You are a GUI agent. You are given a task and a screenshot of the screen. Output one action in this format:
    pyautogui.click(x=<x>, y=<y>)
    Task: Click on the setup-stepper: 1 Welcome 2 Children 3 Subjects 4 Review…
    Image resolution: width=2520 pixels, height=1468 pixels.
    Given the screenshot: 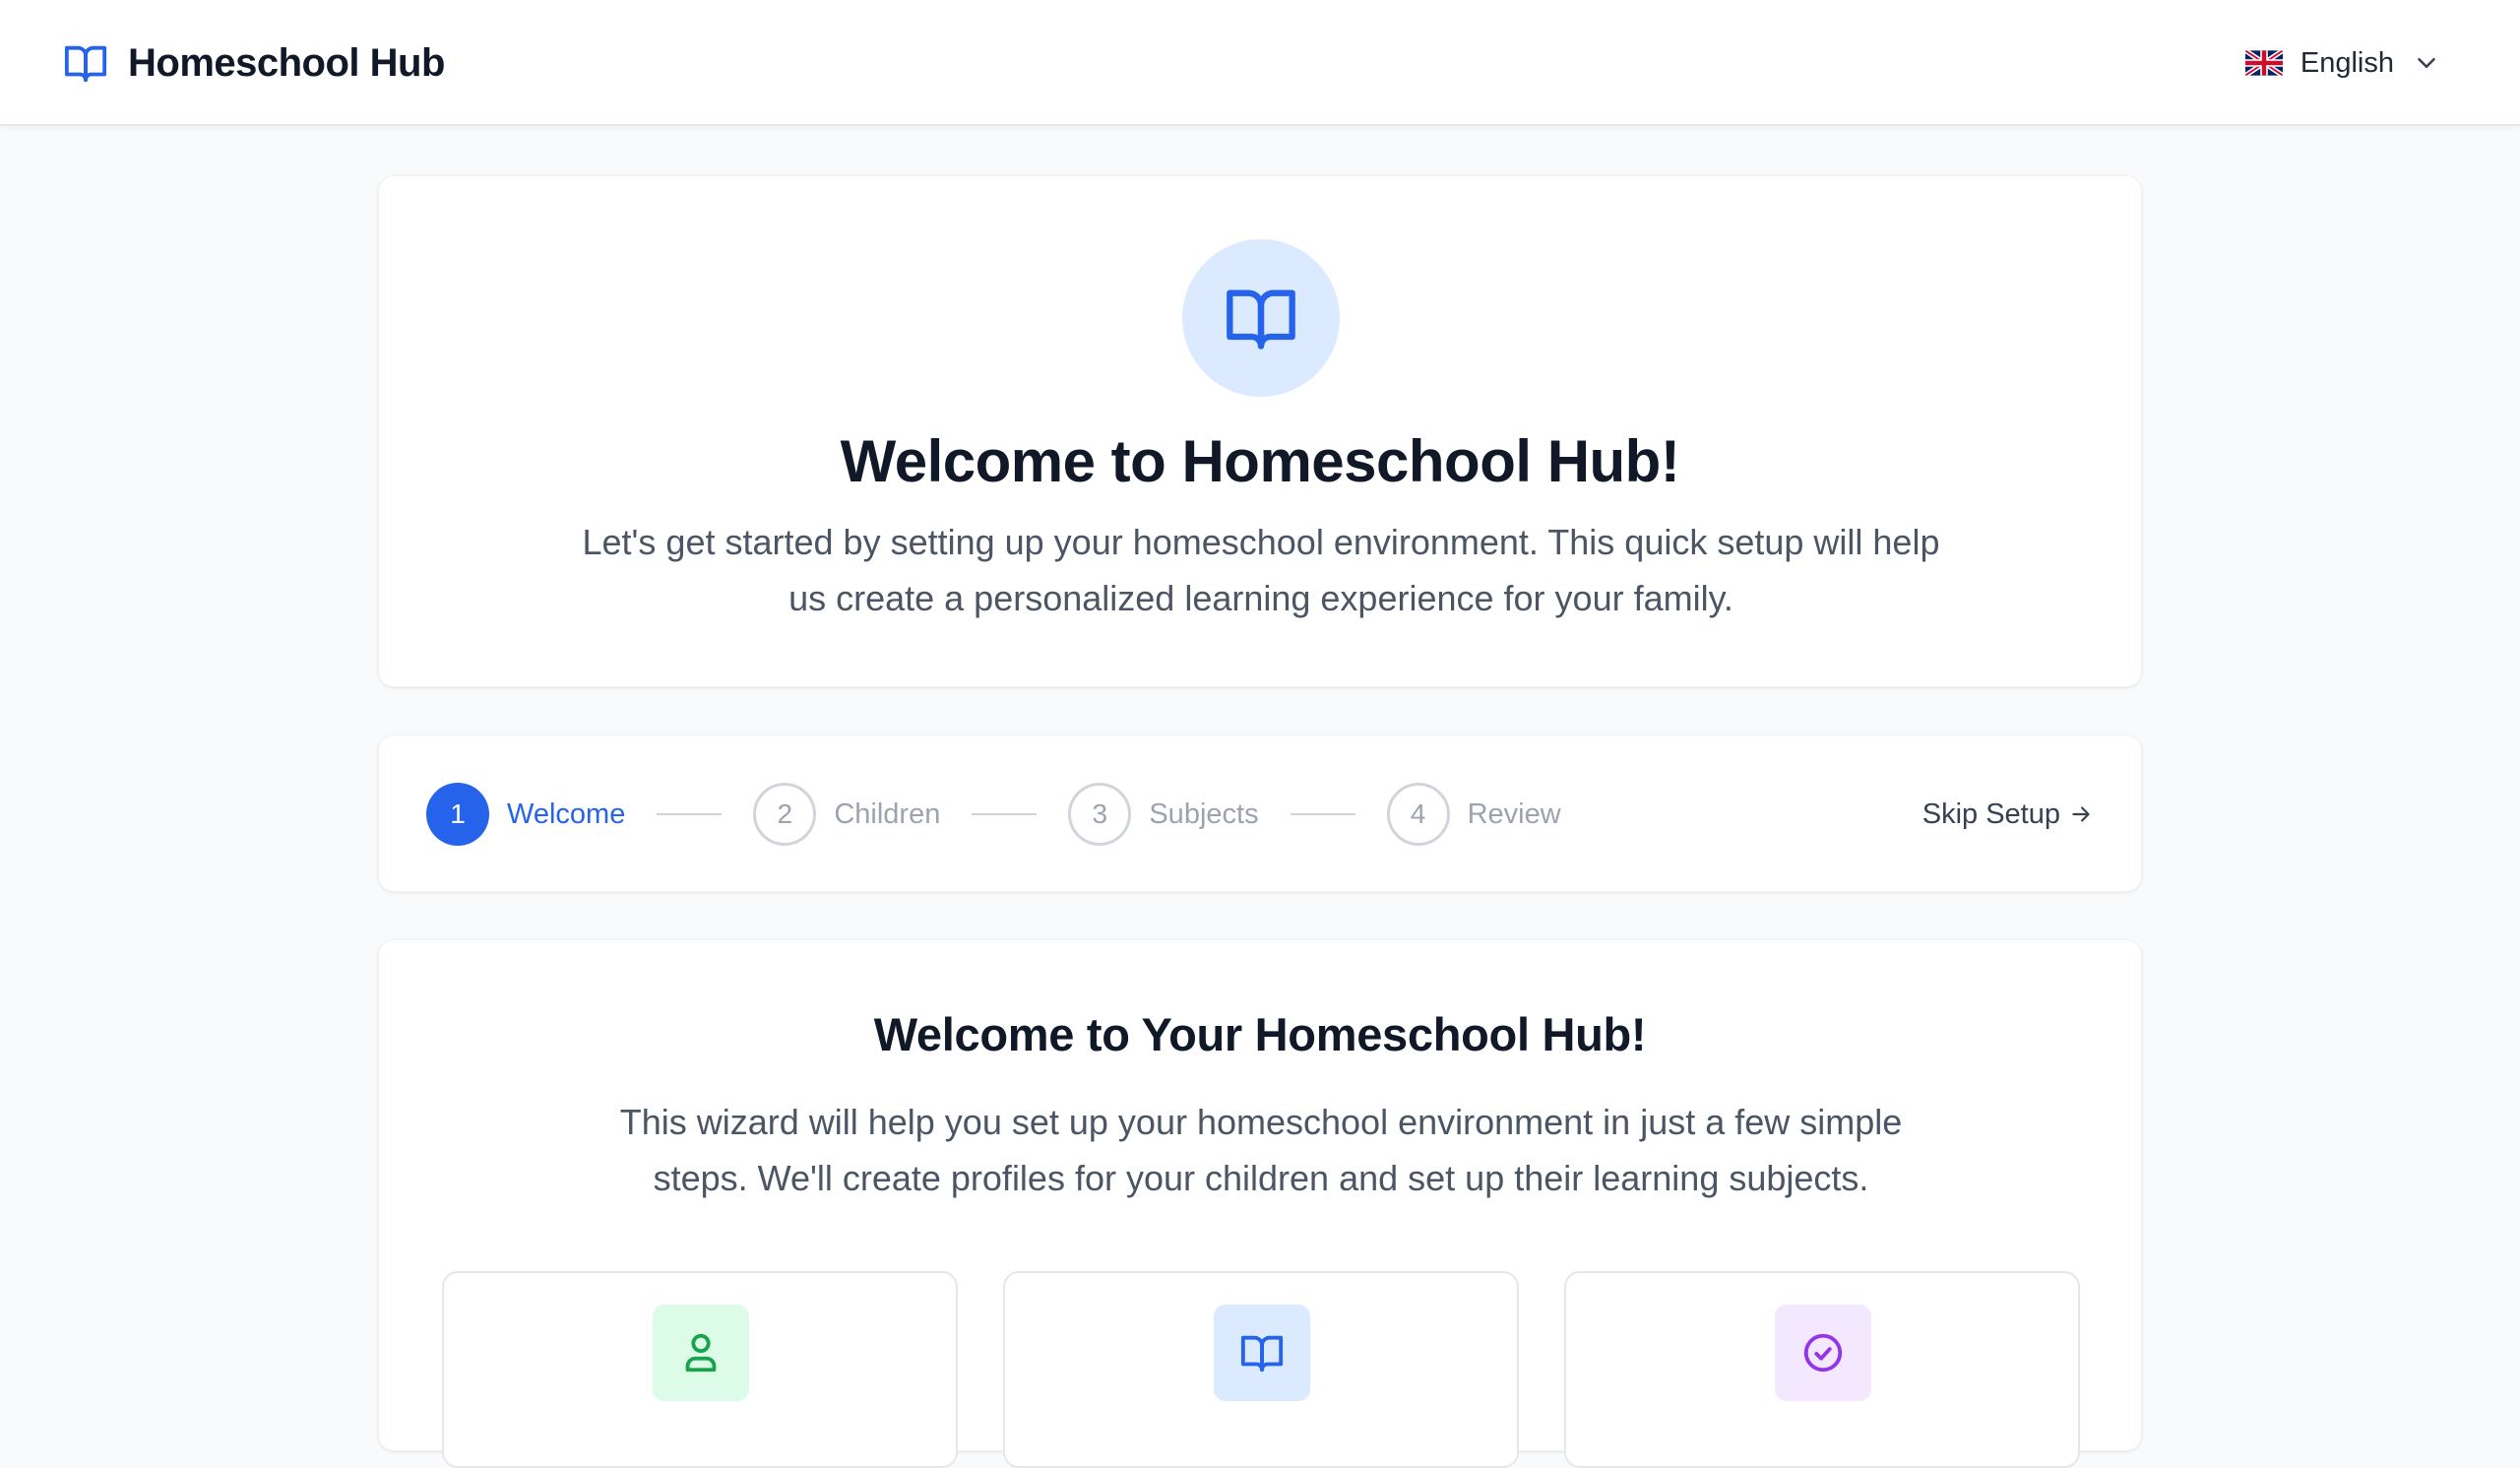 What is the action you would take?
    pyautogui.click(x=1260, y=813)
    